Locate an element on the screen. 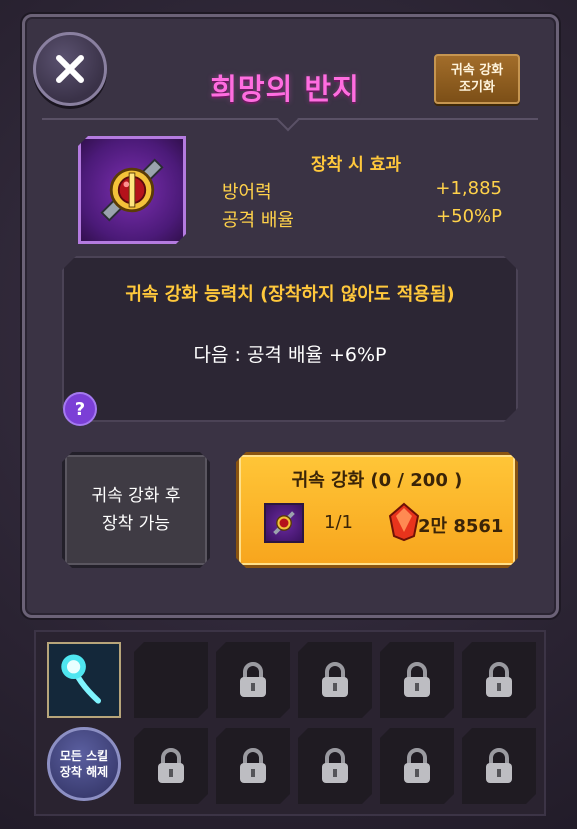 This screenshot has width=577, height=829. unequip-all-skills-button: 모든 스킬 장착 해제 is located at coordinates (84, 764).